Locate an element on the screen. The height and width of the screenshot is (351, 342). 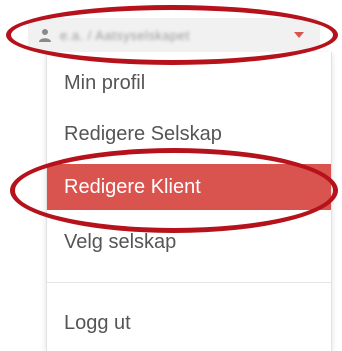
menu-item-velg-selskap: Velg selskap is located at coordinates (189, 242).